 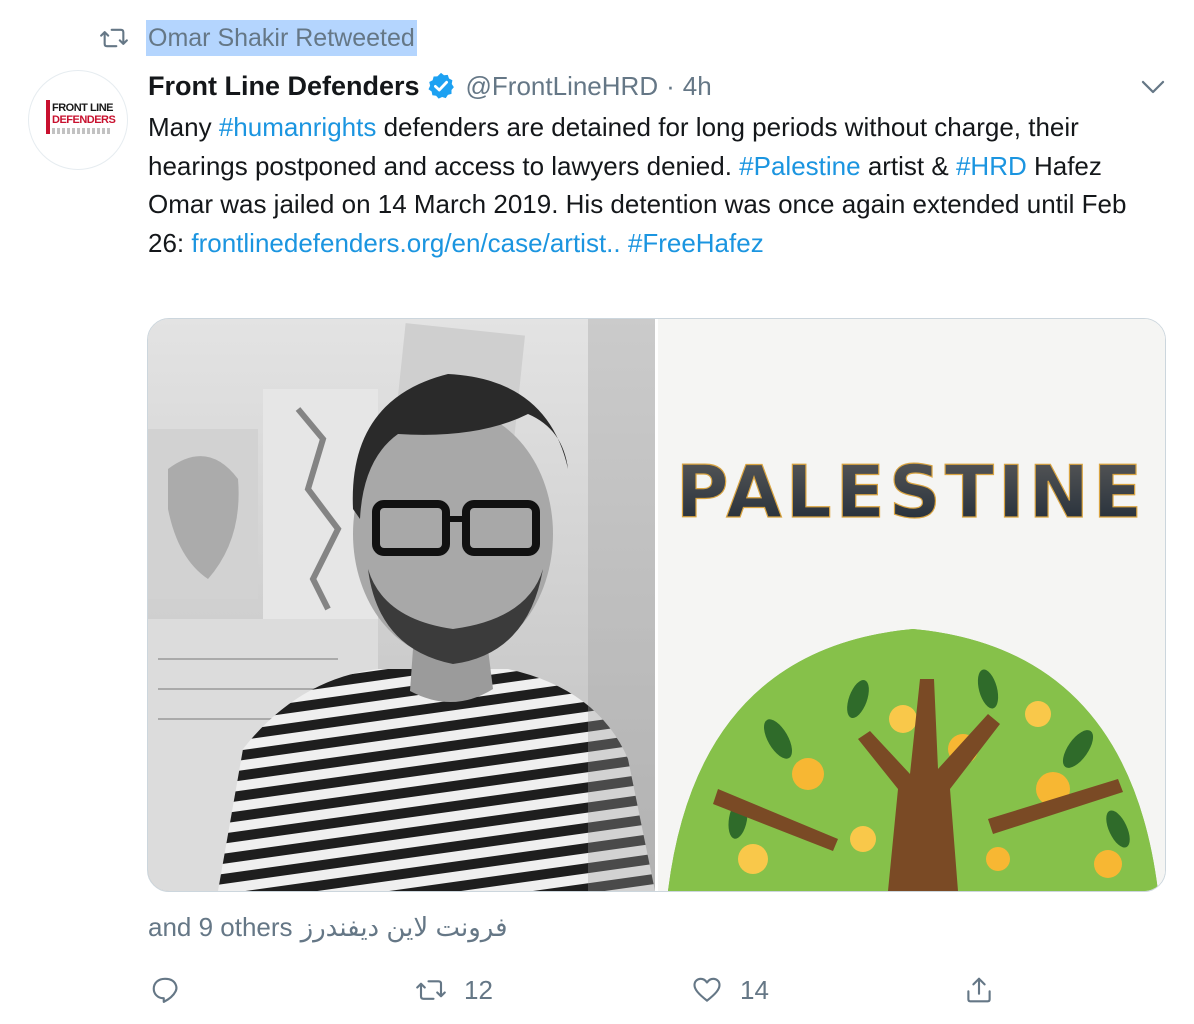 What do you see at coordinates (441, 85) in the screenshot?
I see `verified-badge-icon` at bounding box center [441, 85].